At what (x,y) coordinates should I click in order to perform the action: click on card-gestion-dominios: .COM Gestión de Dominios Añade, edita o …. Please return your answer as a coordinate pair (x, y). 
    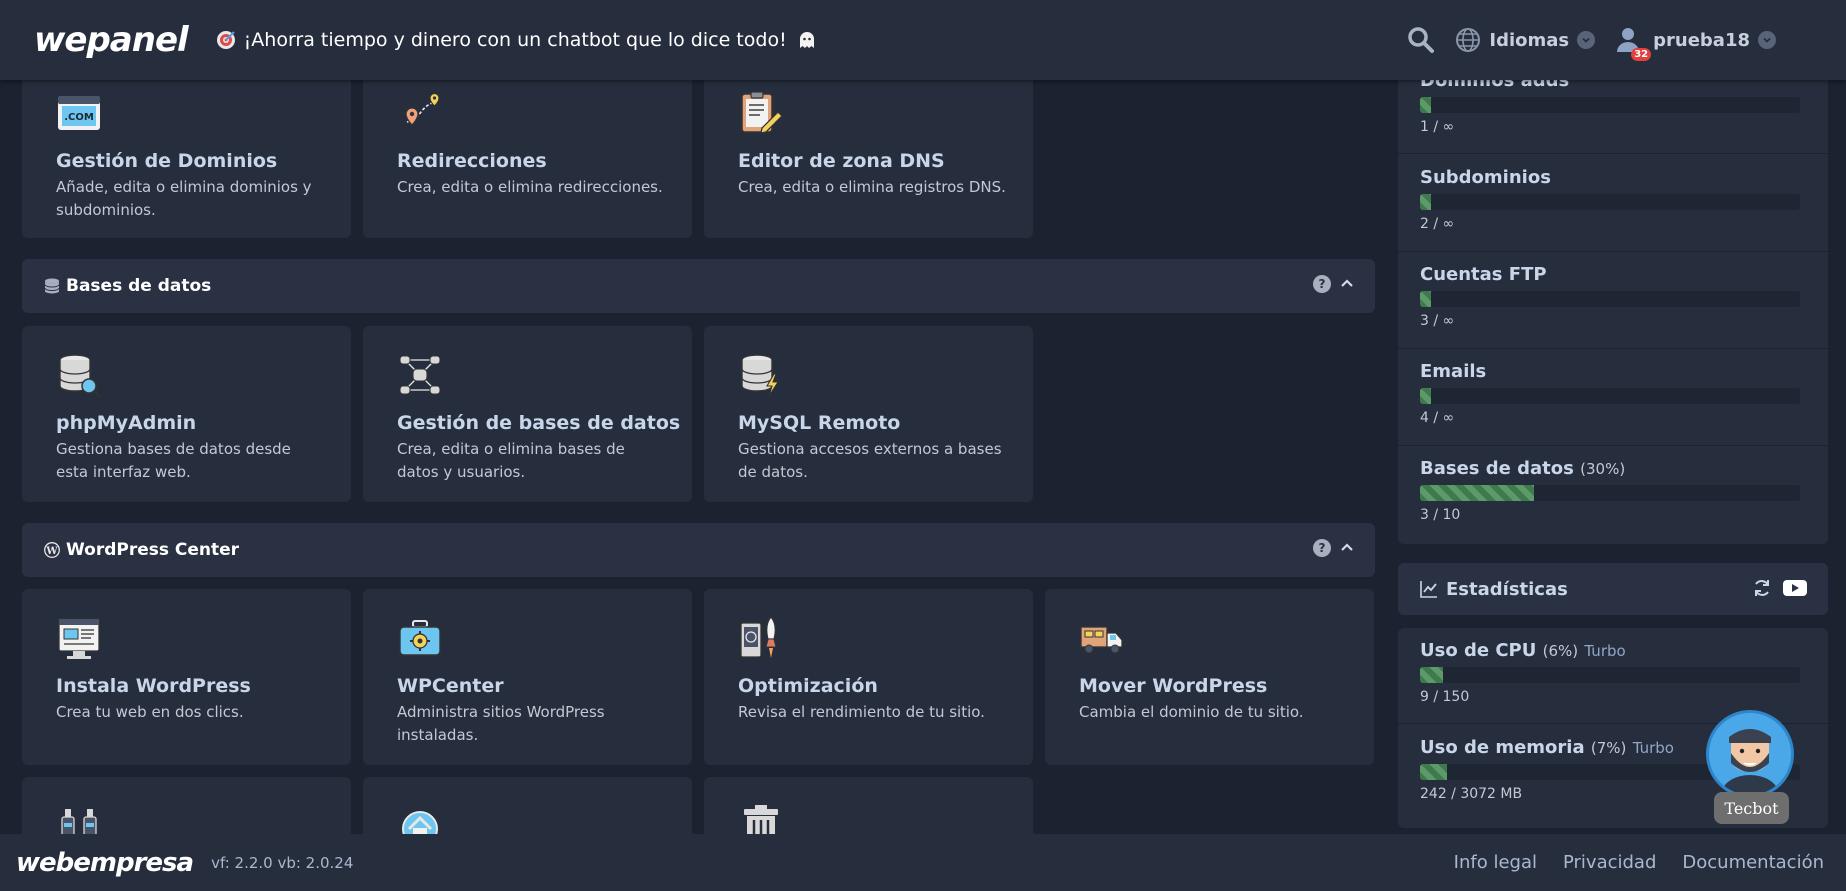
    Looking at the image, I should click on (186, 150).